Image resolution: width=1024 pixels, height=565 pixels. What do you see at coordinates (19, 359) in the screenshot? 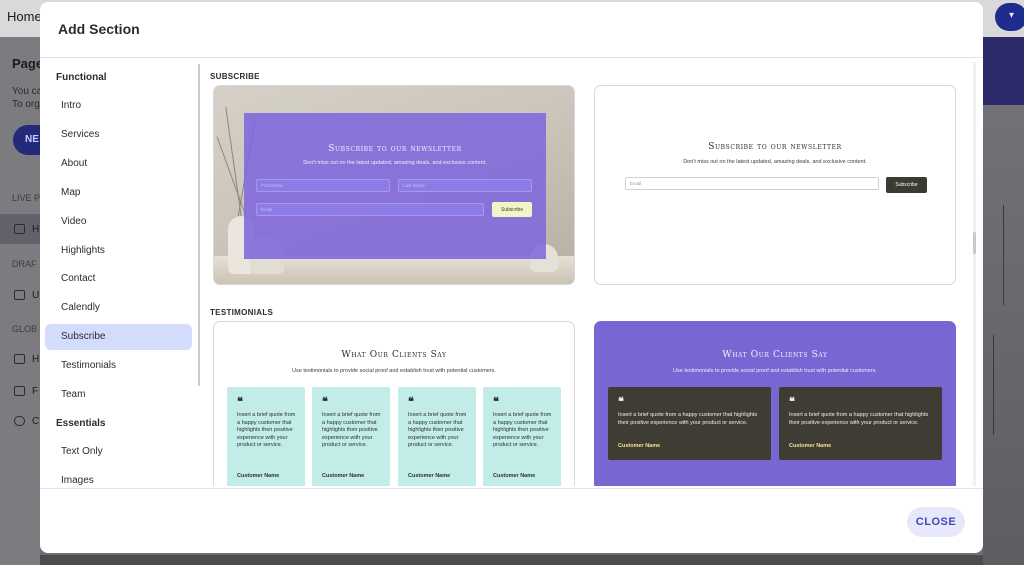
I see `header-icon` at bounding box center [19, 359].